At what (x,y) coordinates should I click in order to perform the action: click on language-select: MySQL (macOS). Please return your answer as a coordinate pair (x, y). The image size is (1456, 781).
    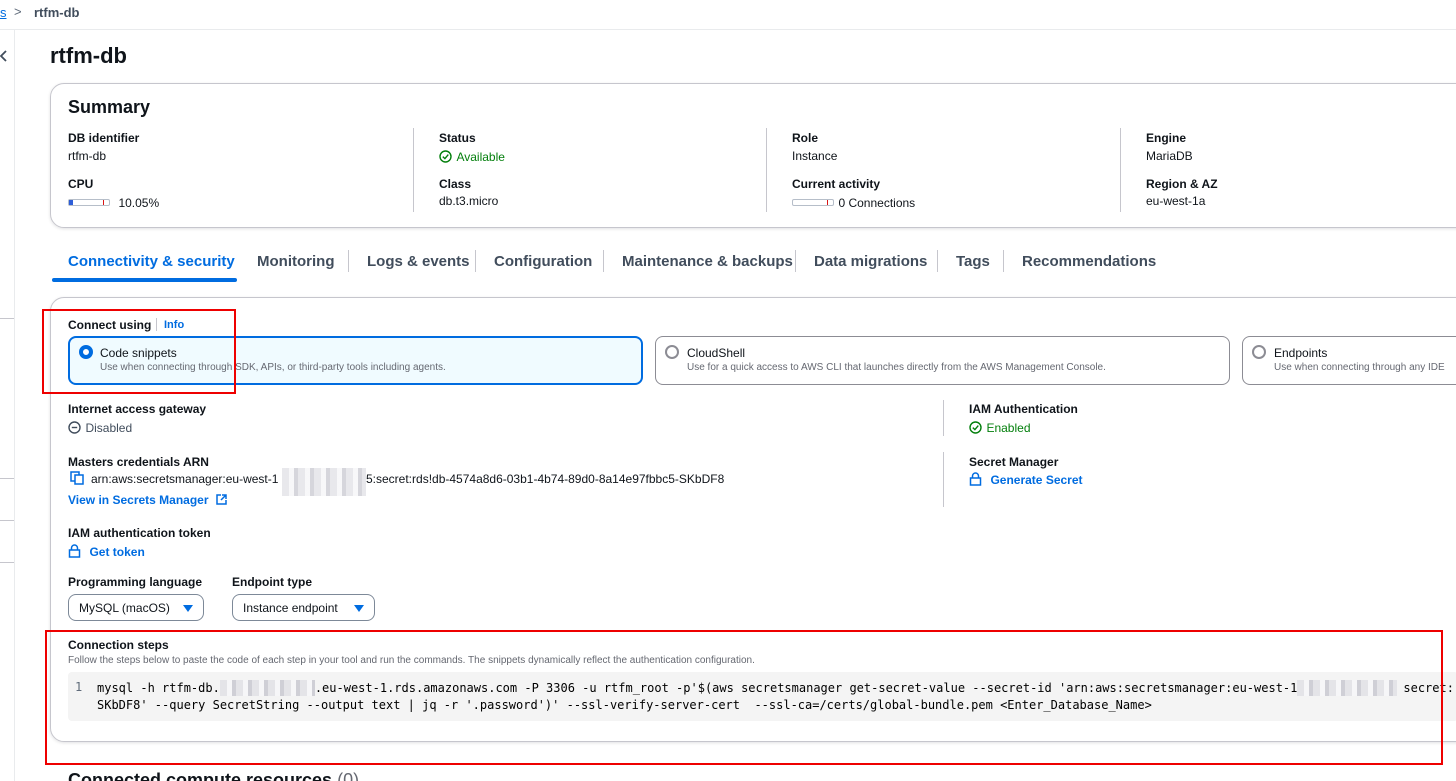
    Looking at the image, I should click on (136, 607).